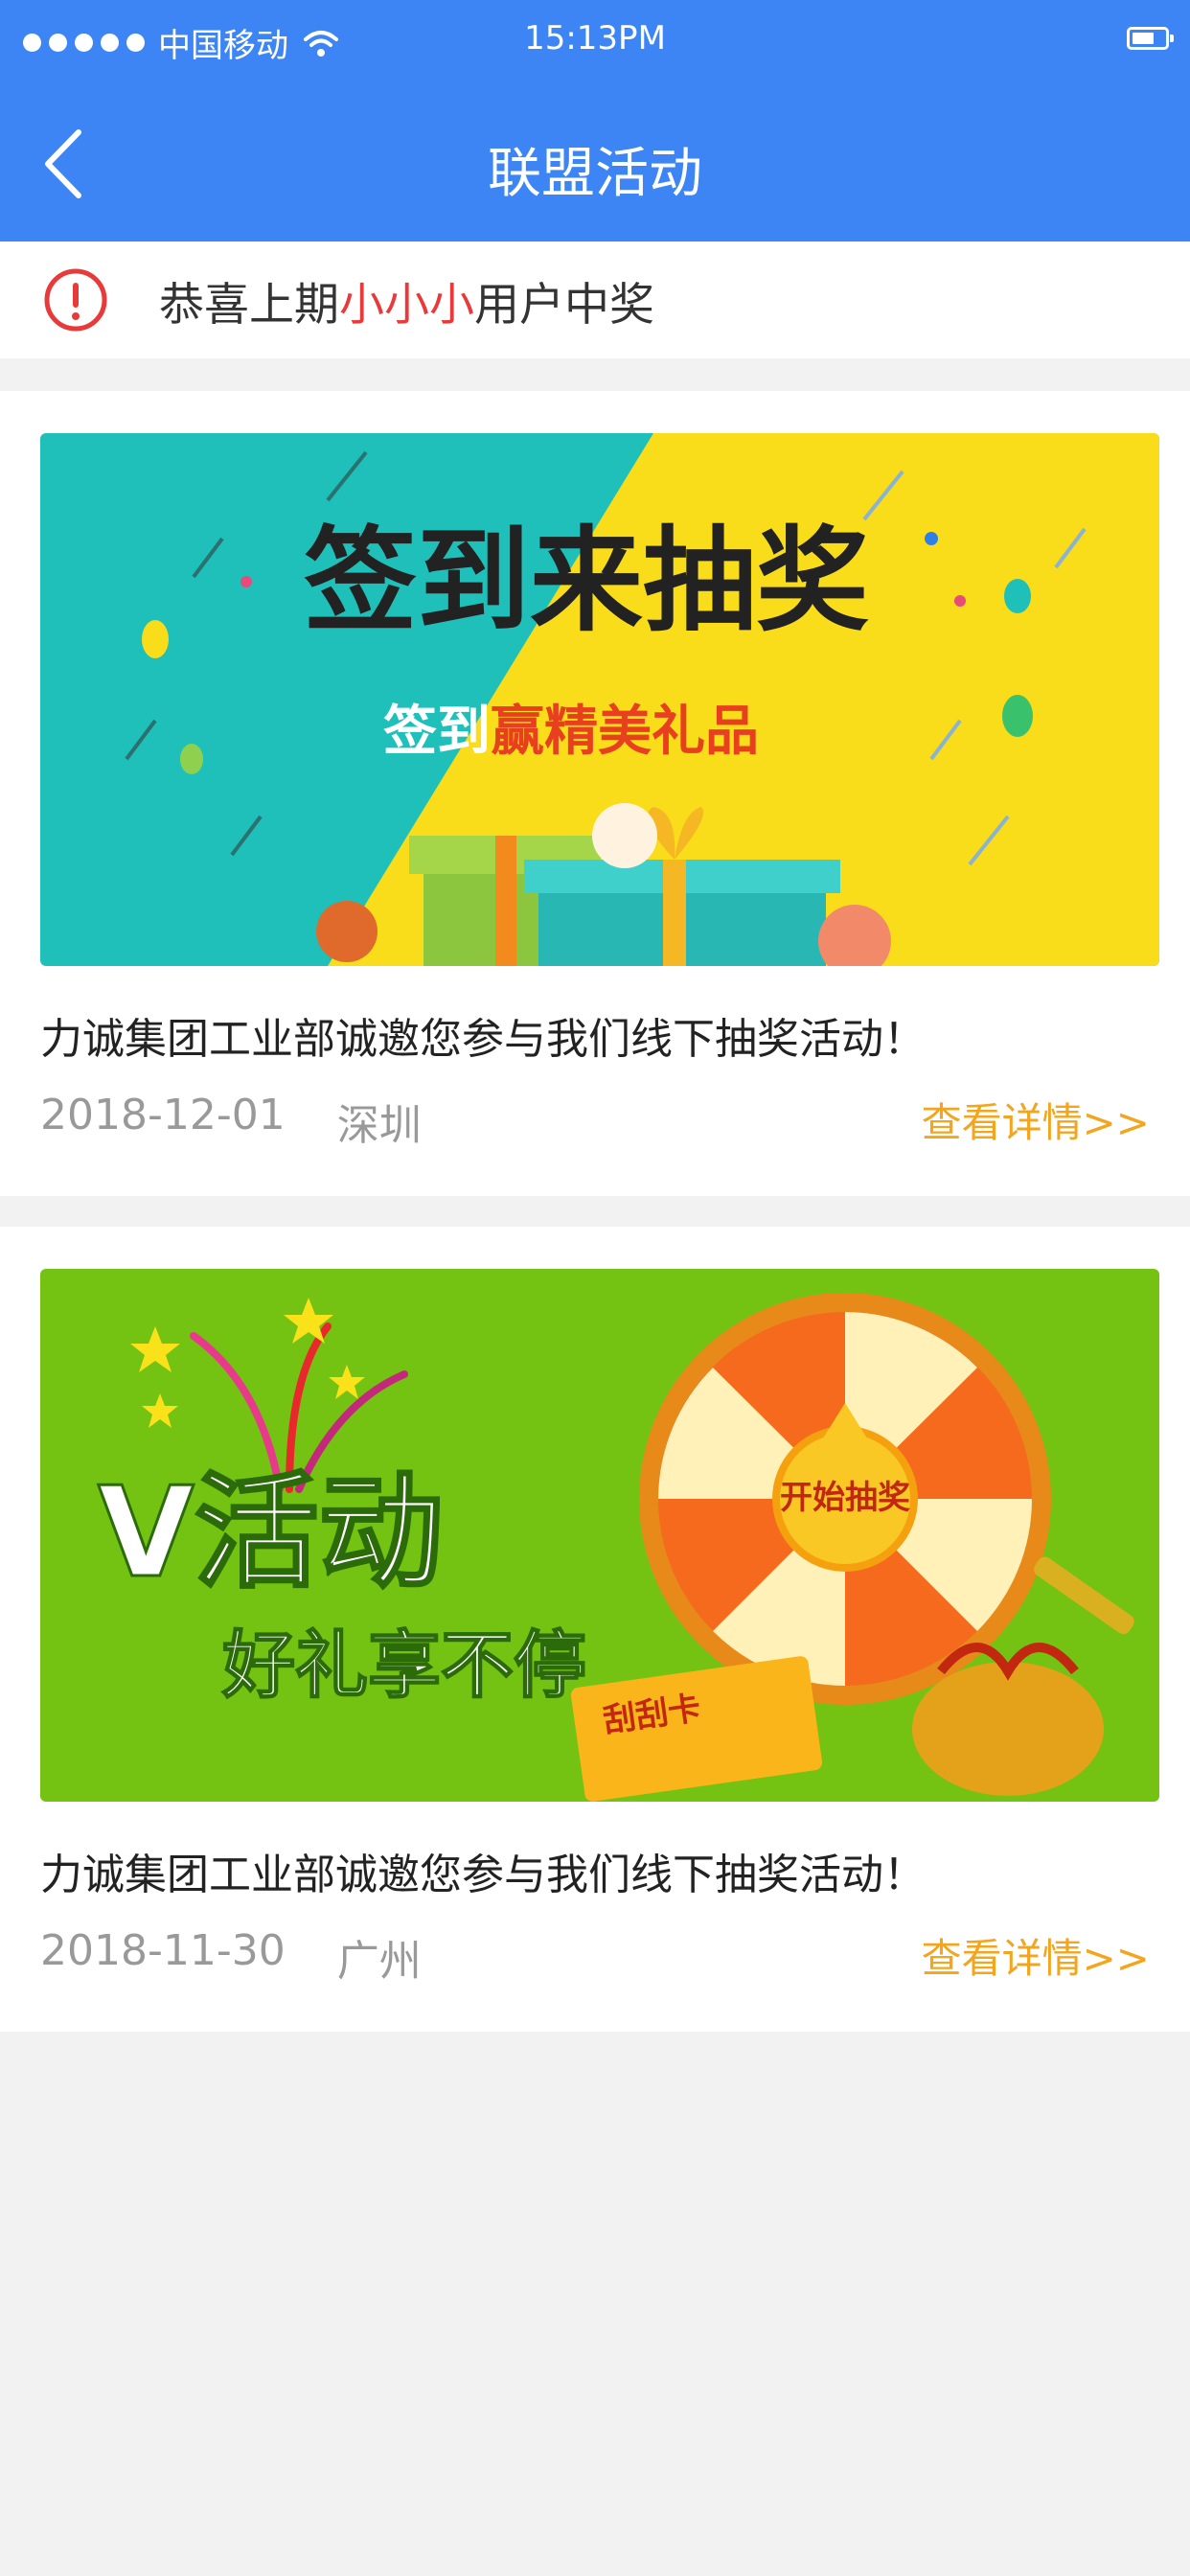 This screenshot has height=2576, width=1190. I want to click on banner-sub: 好礼享不停, so click(404, 1665).